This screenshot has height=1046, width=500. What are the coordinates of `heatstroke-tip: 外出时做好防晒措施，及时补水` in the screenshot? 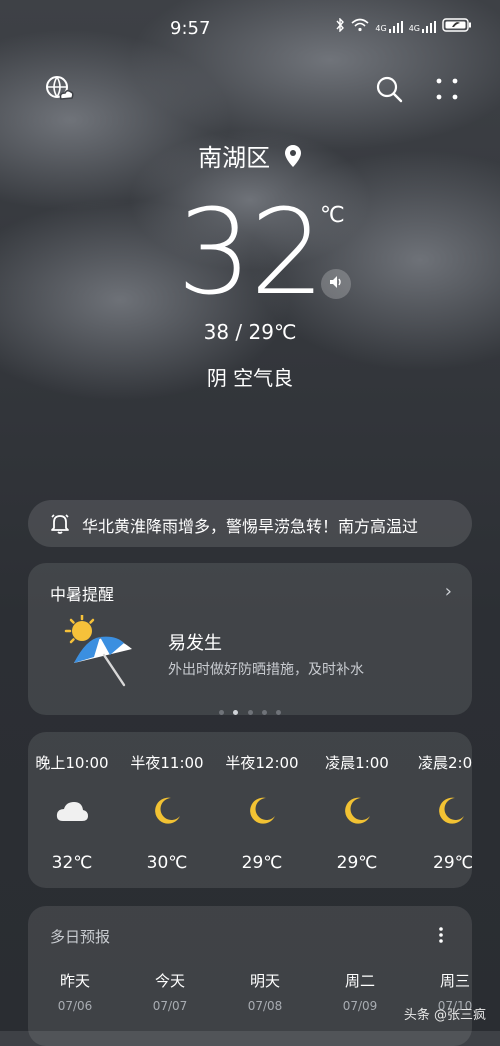 It's located at (266, 670).